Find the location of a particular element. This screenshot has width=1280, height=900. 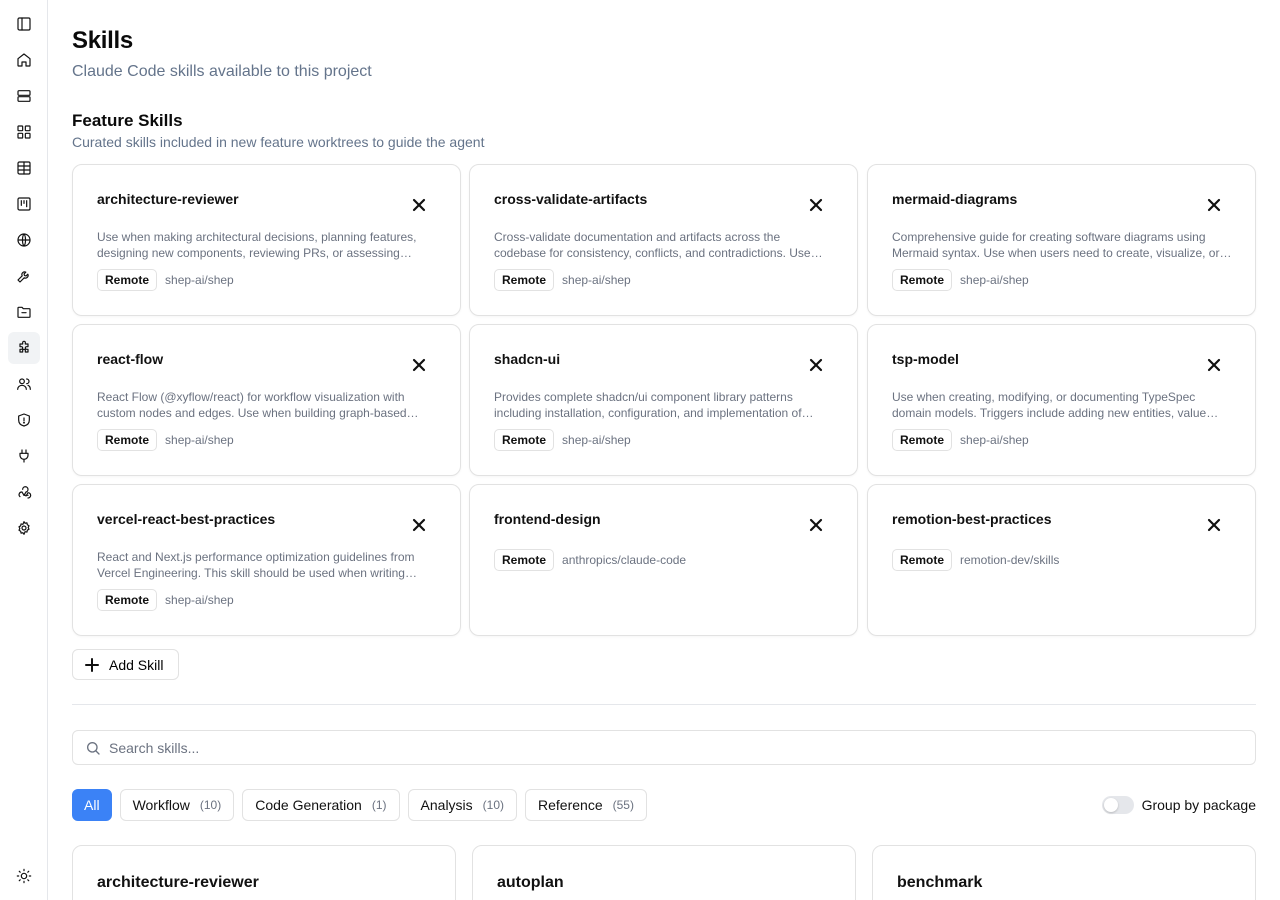

skill-name: cross-validate-artifacts is located at coordinates (571, 199).